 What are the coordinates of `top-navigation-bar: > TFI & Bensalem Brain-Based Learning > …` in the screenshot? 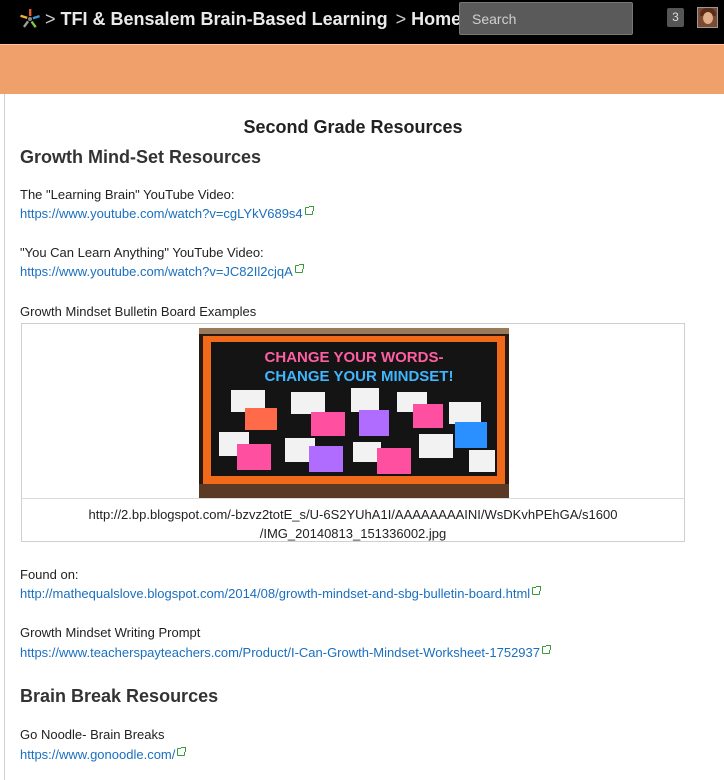 It's located at (362, 22).